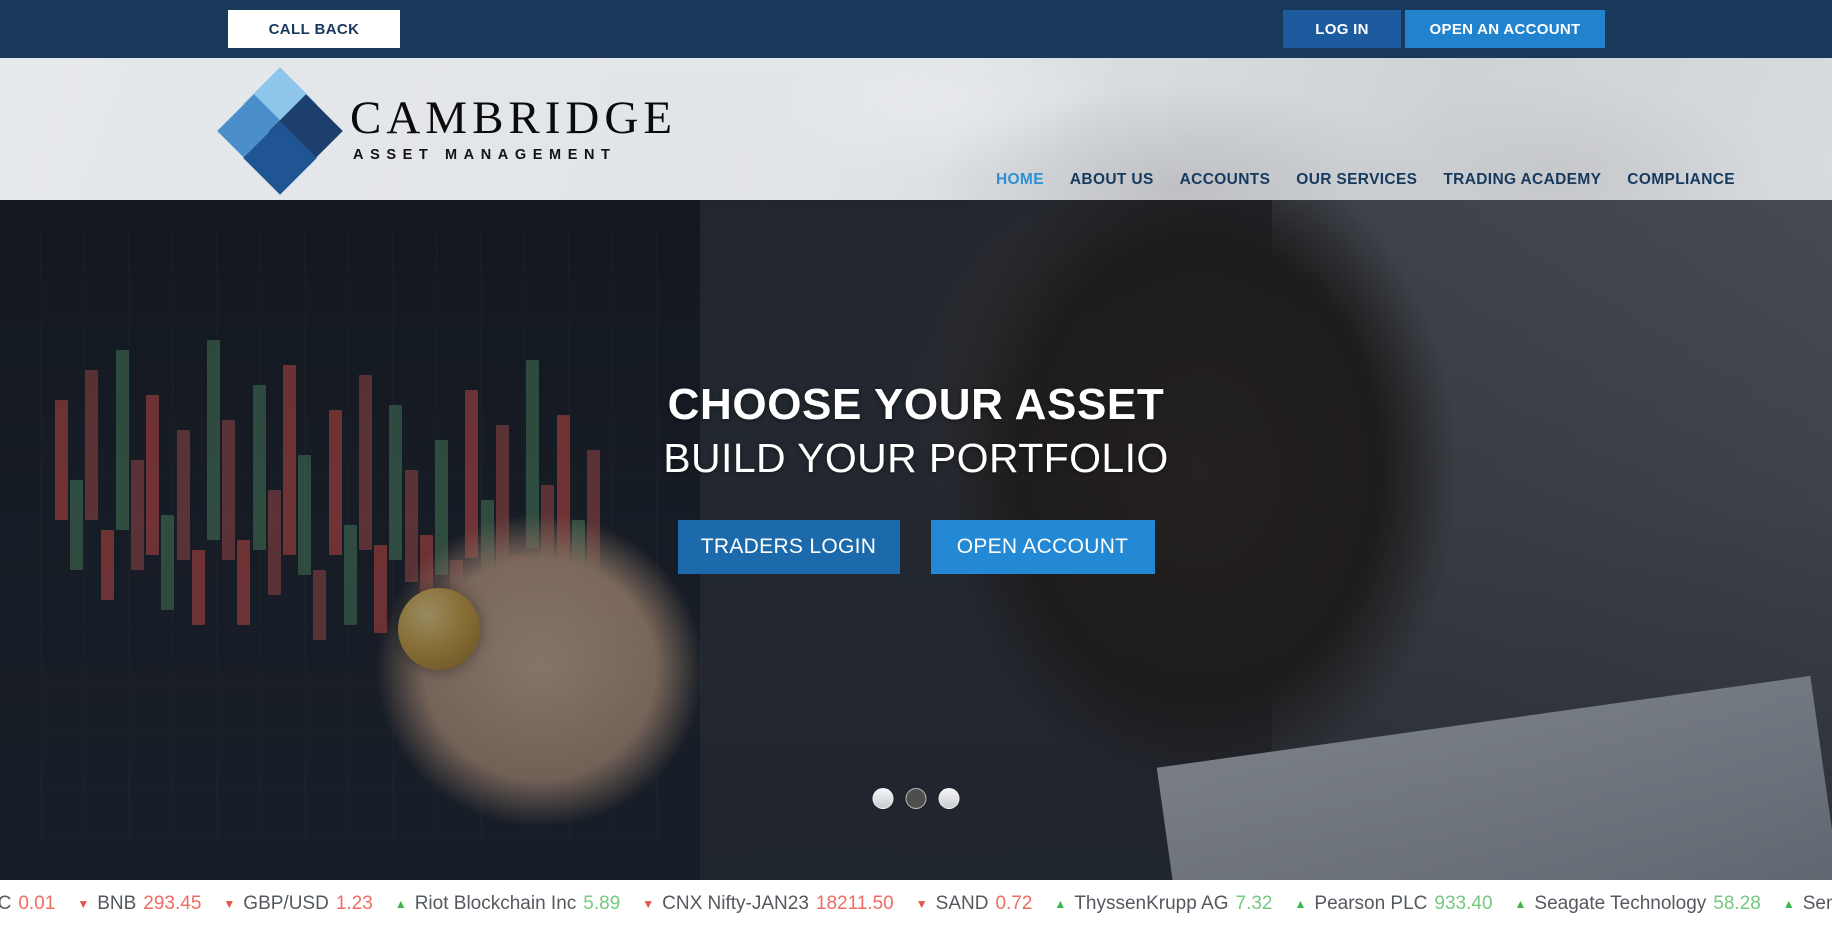  Describe the element at coordinates (1112, 180) in the screenshot. I see `nav-item-about-us: ABOUT US` at that location.